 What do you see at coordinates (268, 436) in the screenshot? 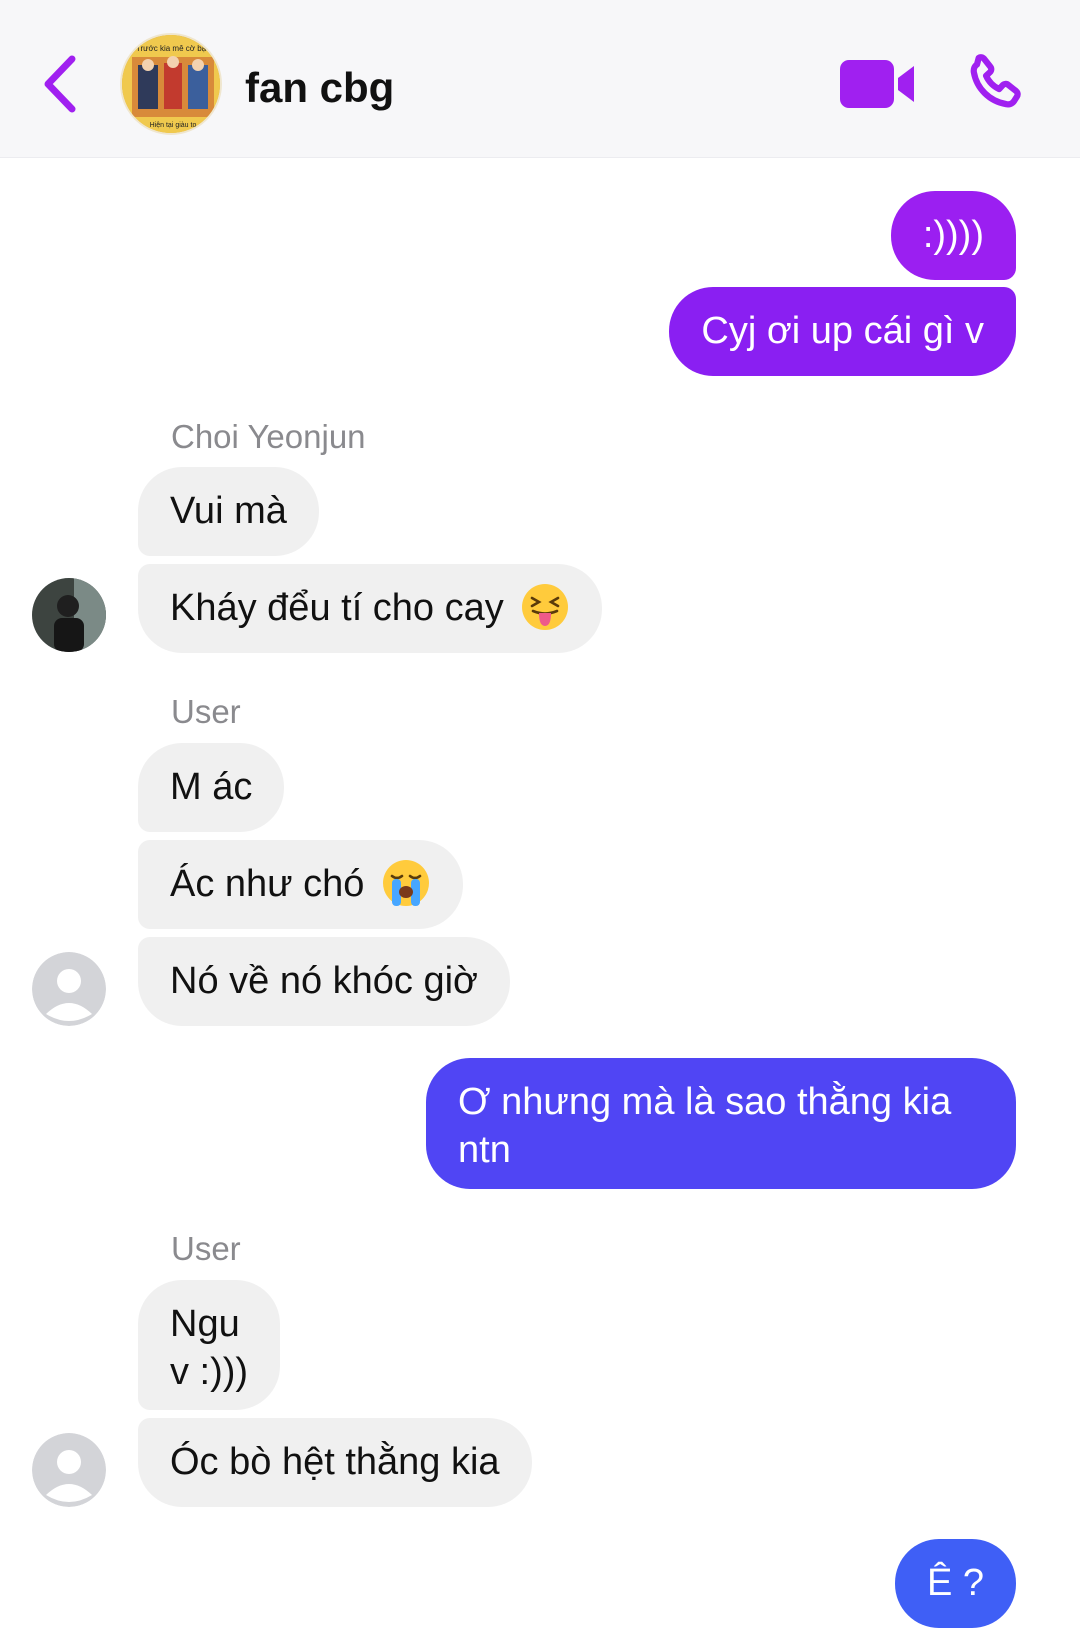
I see `sender-name: Choi Yeonjun` at bounding box center [268, 436].